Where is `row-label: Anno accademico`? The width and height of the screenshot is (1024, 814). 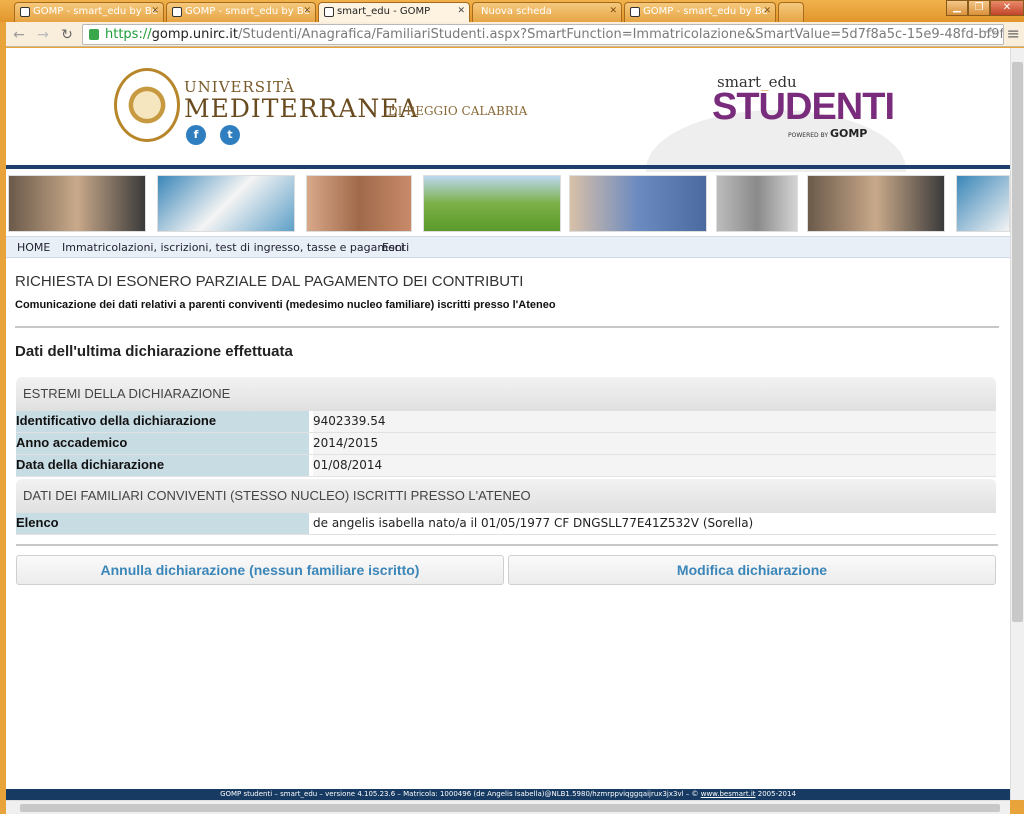 row-label: Anno accademico is located at coordinates (162, 443).